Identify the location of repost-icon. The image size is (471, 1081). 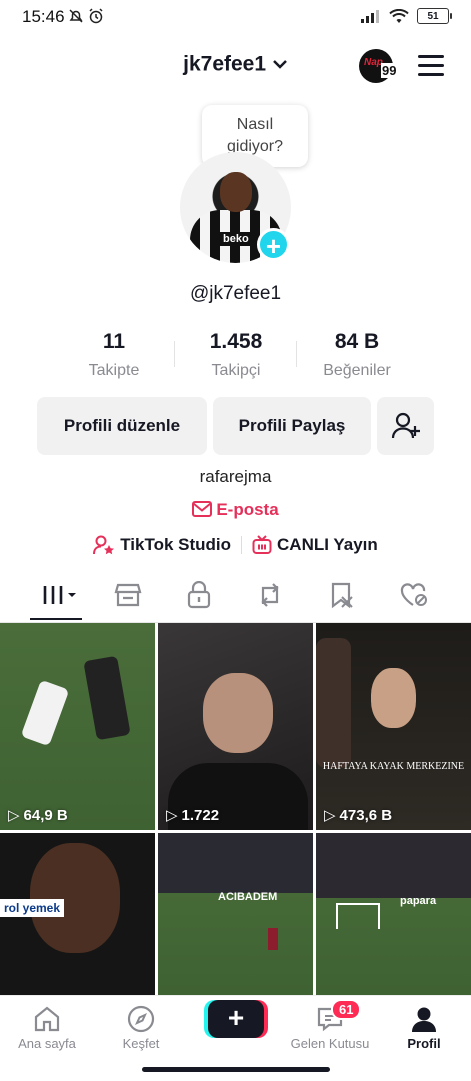
(270, 595).